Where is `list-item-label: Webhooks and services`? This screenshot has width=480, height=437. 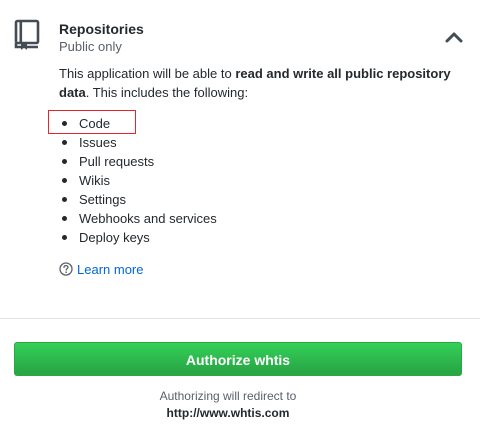
list-item-label: Webhooks and services is located at coordinates (148, 218).